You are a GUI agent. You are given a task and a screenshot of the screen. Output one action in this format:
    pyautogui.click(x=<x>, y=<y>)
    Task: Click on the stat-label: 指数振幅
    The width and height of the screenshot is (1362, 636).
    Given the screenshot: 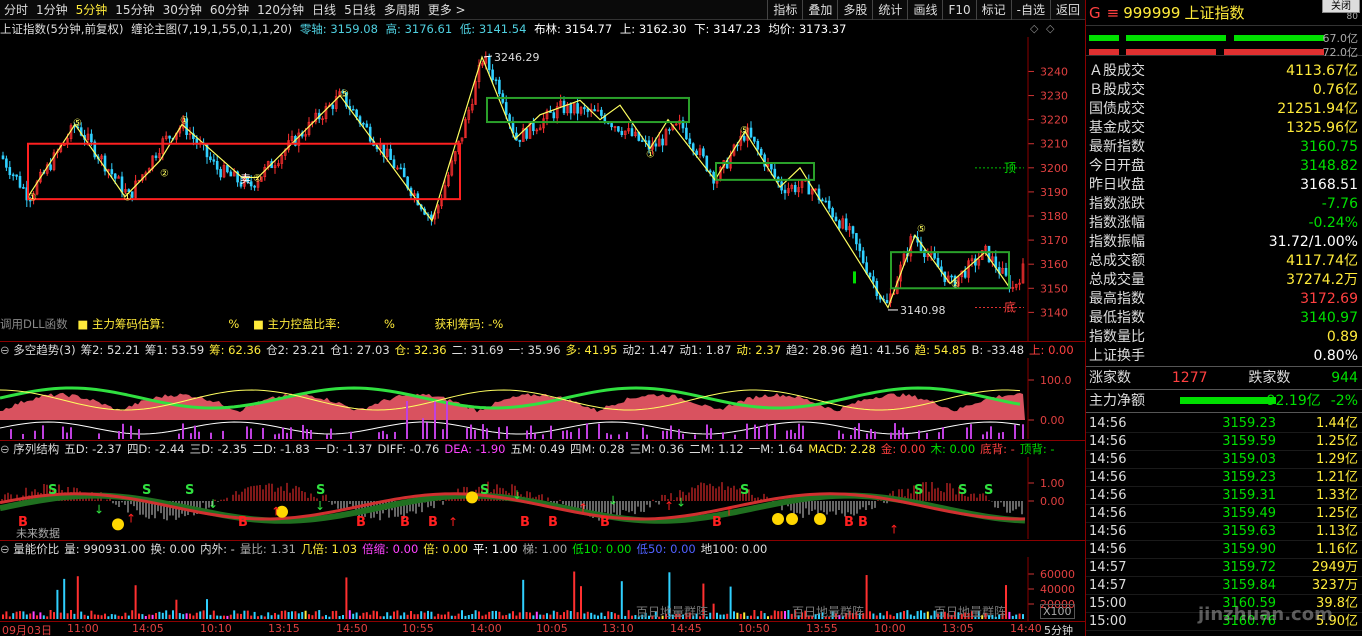 What is the action you would take?
    pyautogui.click(x=1117, y=242)
    